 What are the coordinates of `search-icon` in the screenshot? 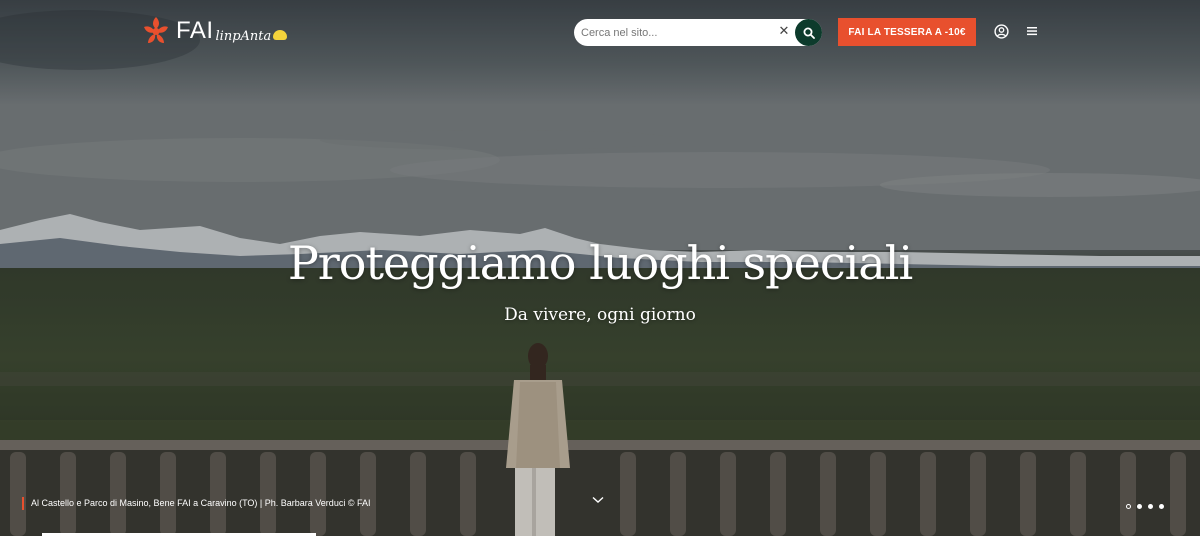 It's located at (809, 33).